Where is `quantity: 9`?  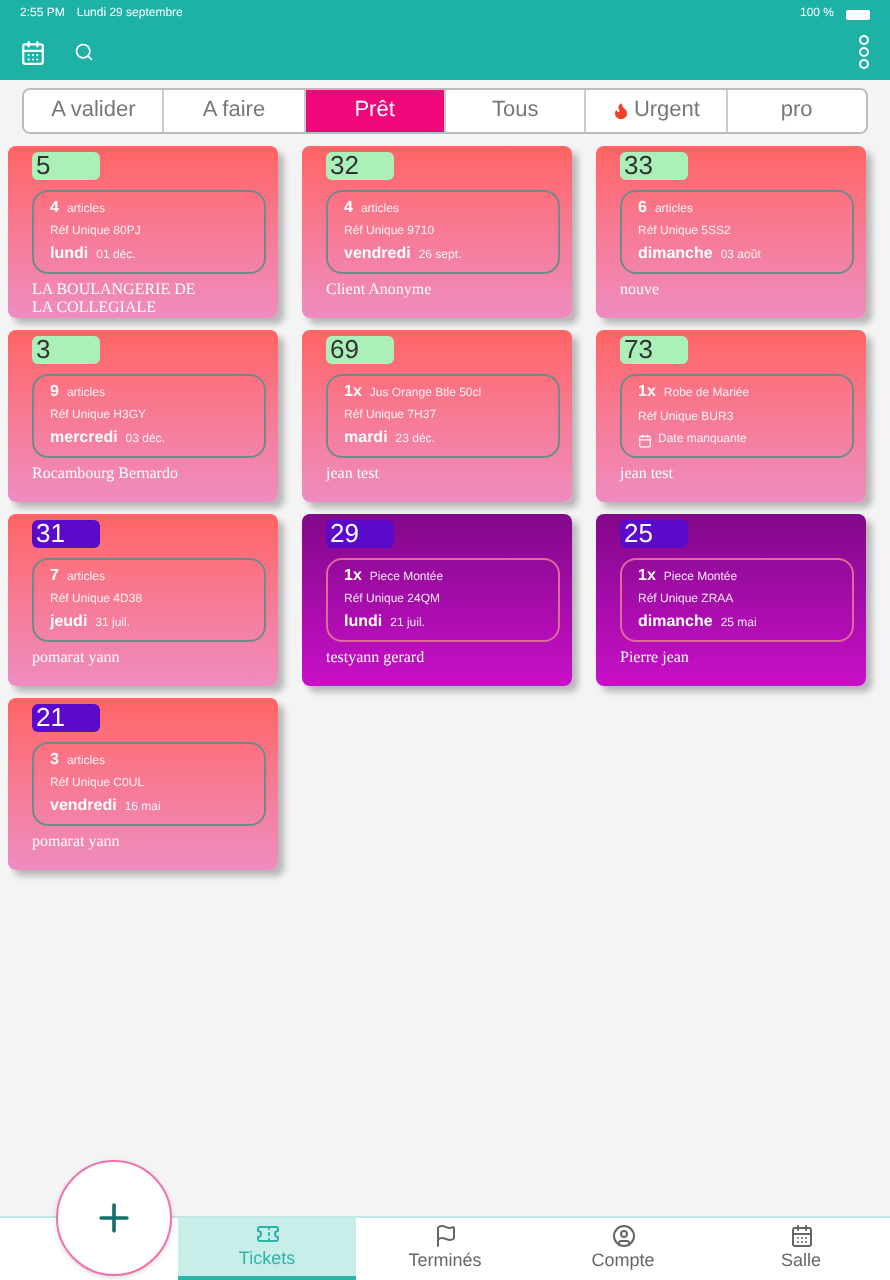 quantity: 9 is located at coordinates (54, 392).